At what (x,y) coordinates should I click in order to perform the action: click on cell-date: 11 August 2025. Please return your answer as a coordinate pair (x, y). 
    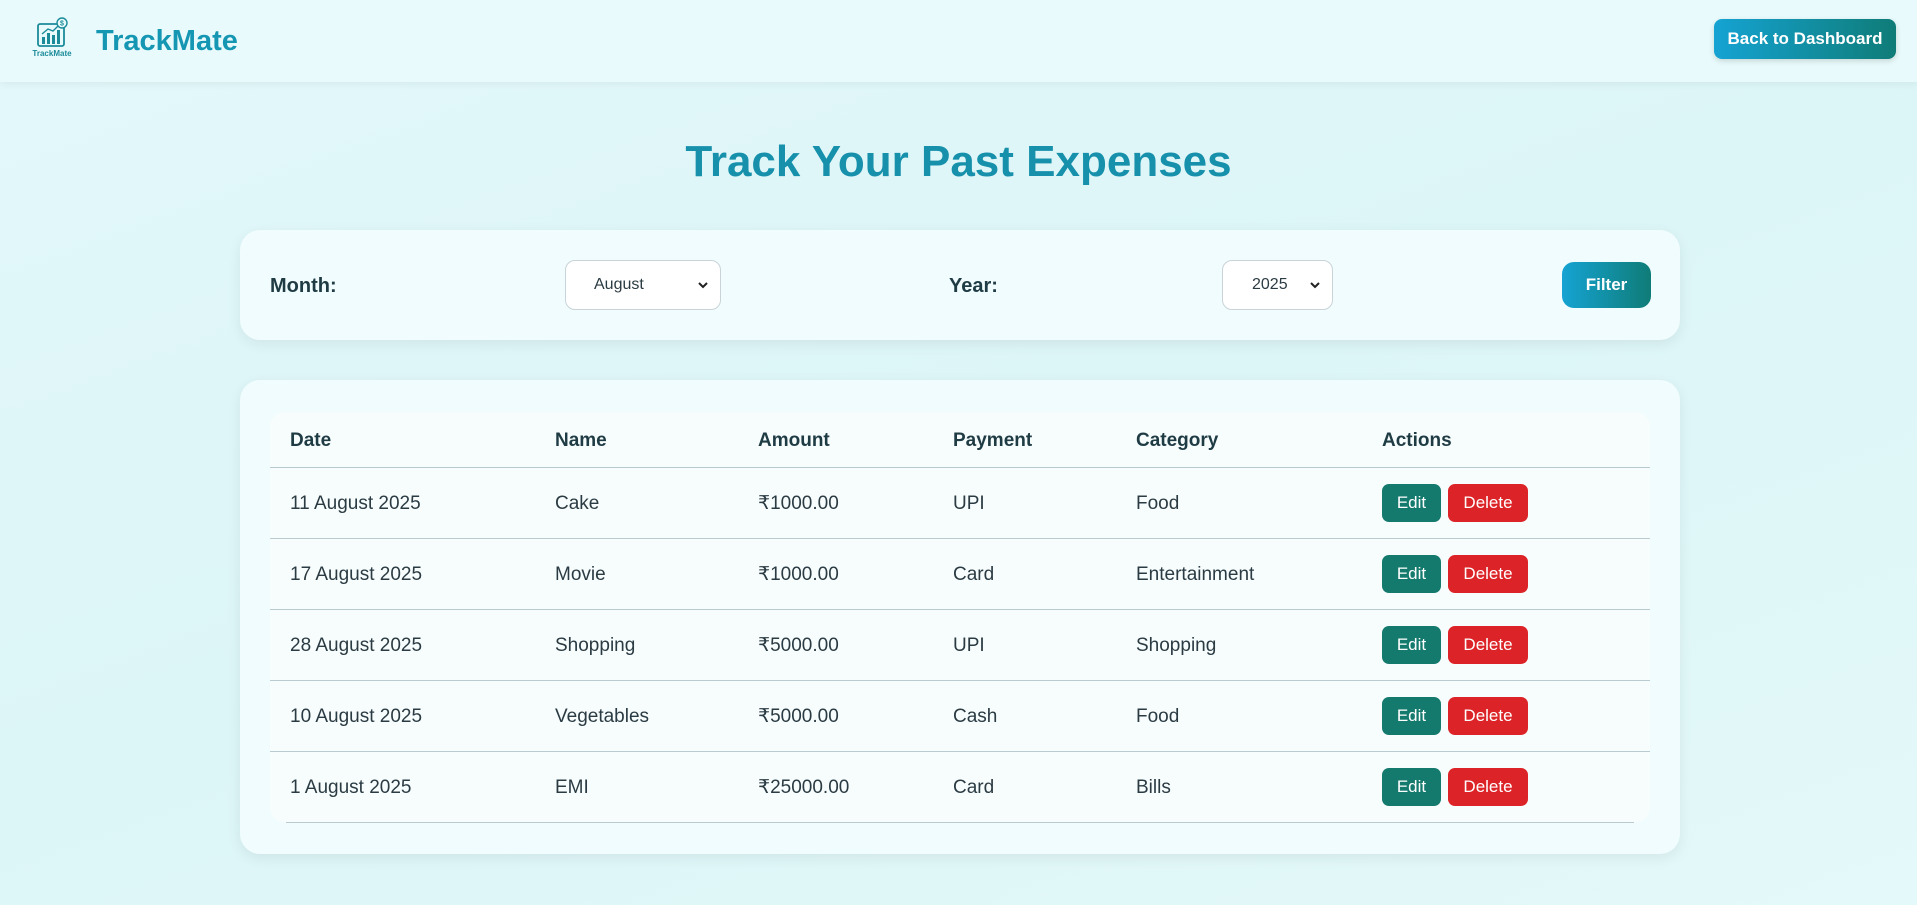
    Looking at the image, I should click on (355, 503).